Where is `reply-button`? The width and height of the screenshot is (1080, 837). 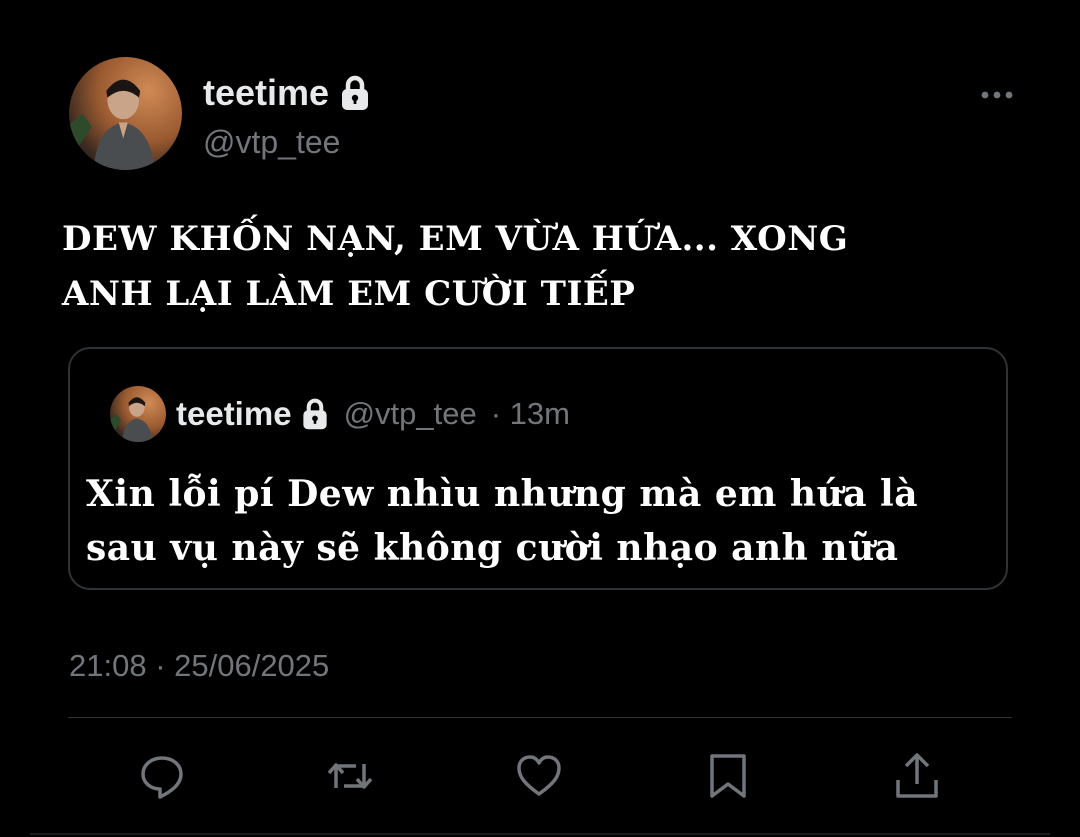
reply-button is located at coordinates (162, 776).